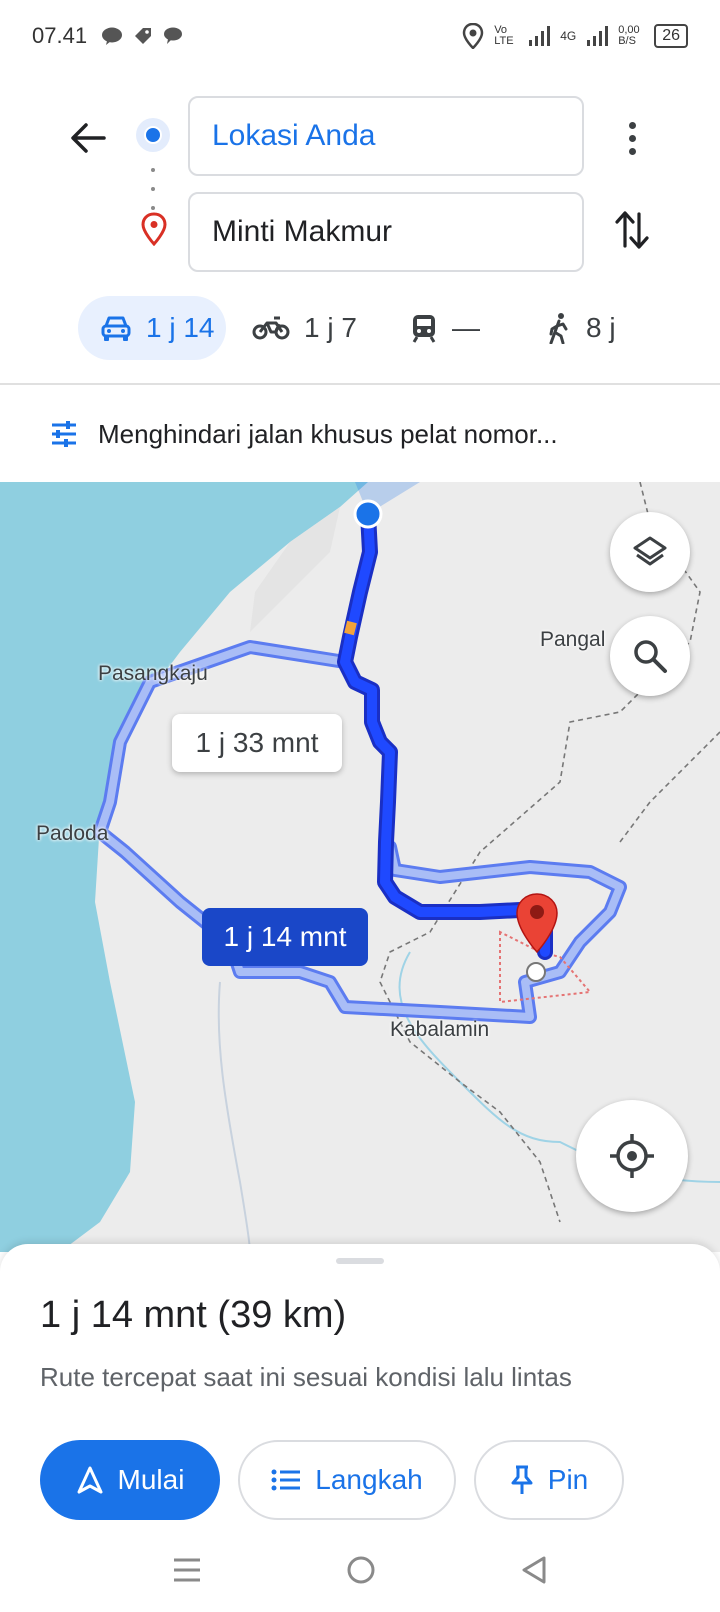  Describe the element at coordinates (64, 434) in the screenshot. I see `tune-icon` at that location.